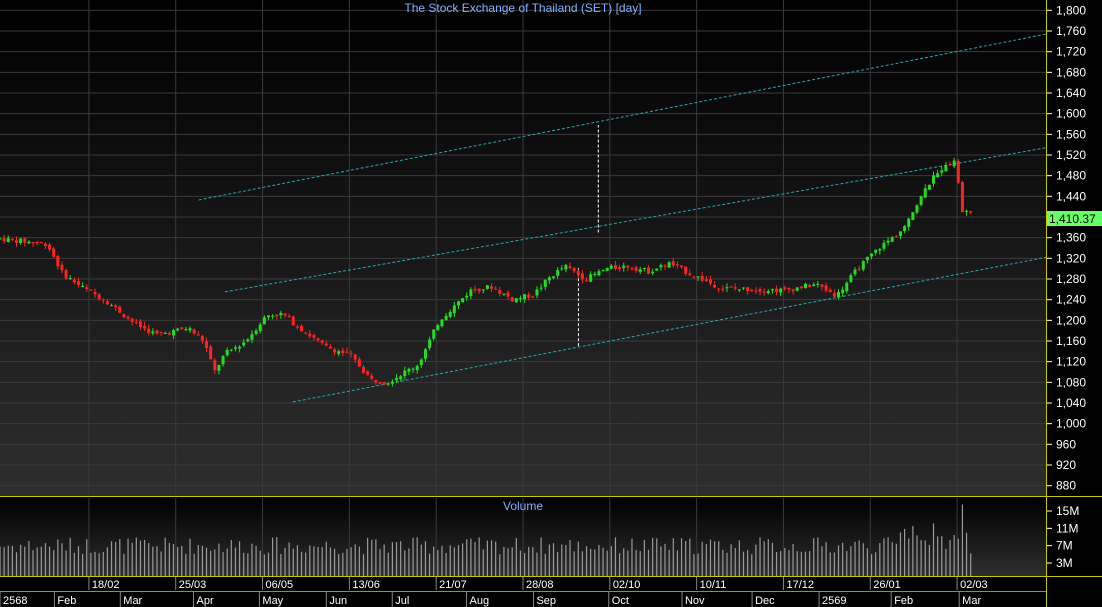 The width and height of the screenshot is (1102, 607). Describe the element at coordinates (480, 601) in the screenshot. I see `month-tick-label: Aug` at that location.